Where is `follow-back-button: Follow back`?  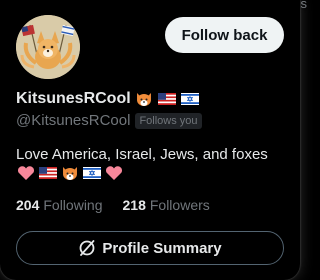
follow-back-button: Follow back is located at coordinates (224, 35).